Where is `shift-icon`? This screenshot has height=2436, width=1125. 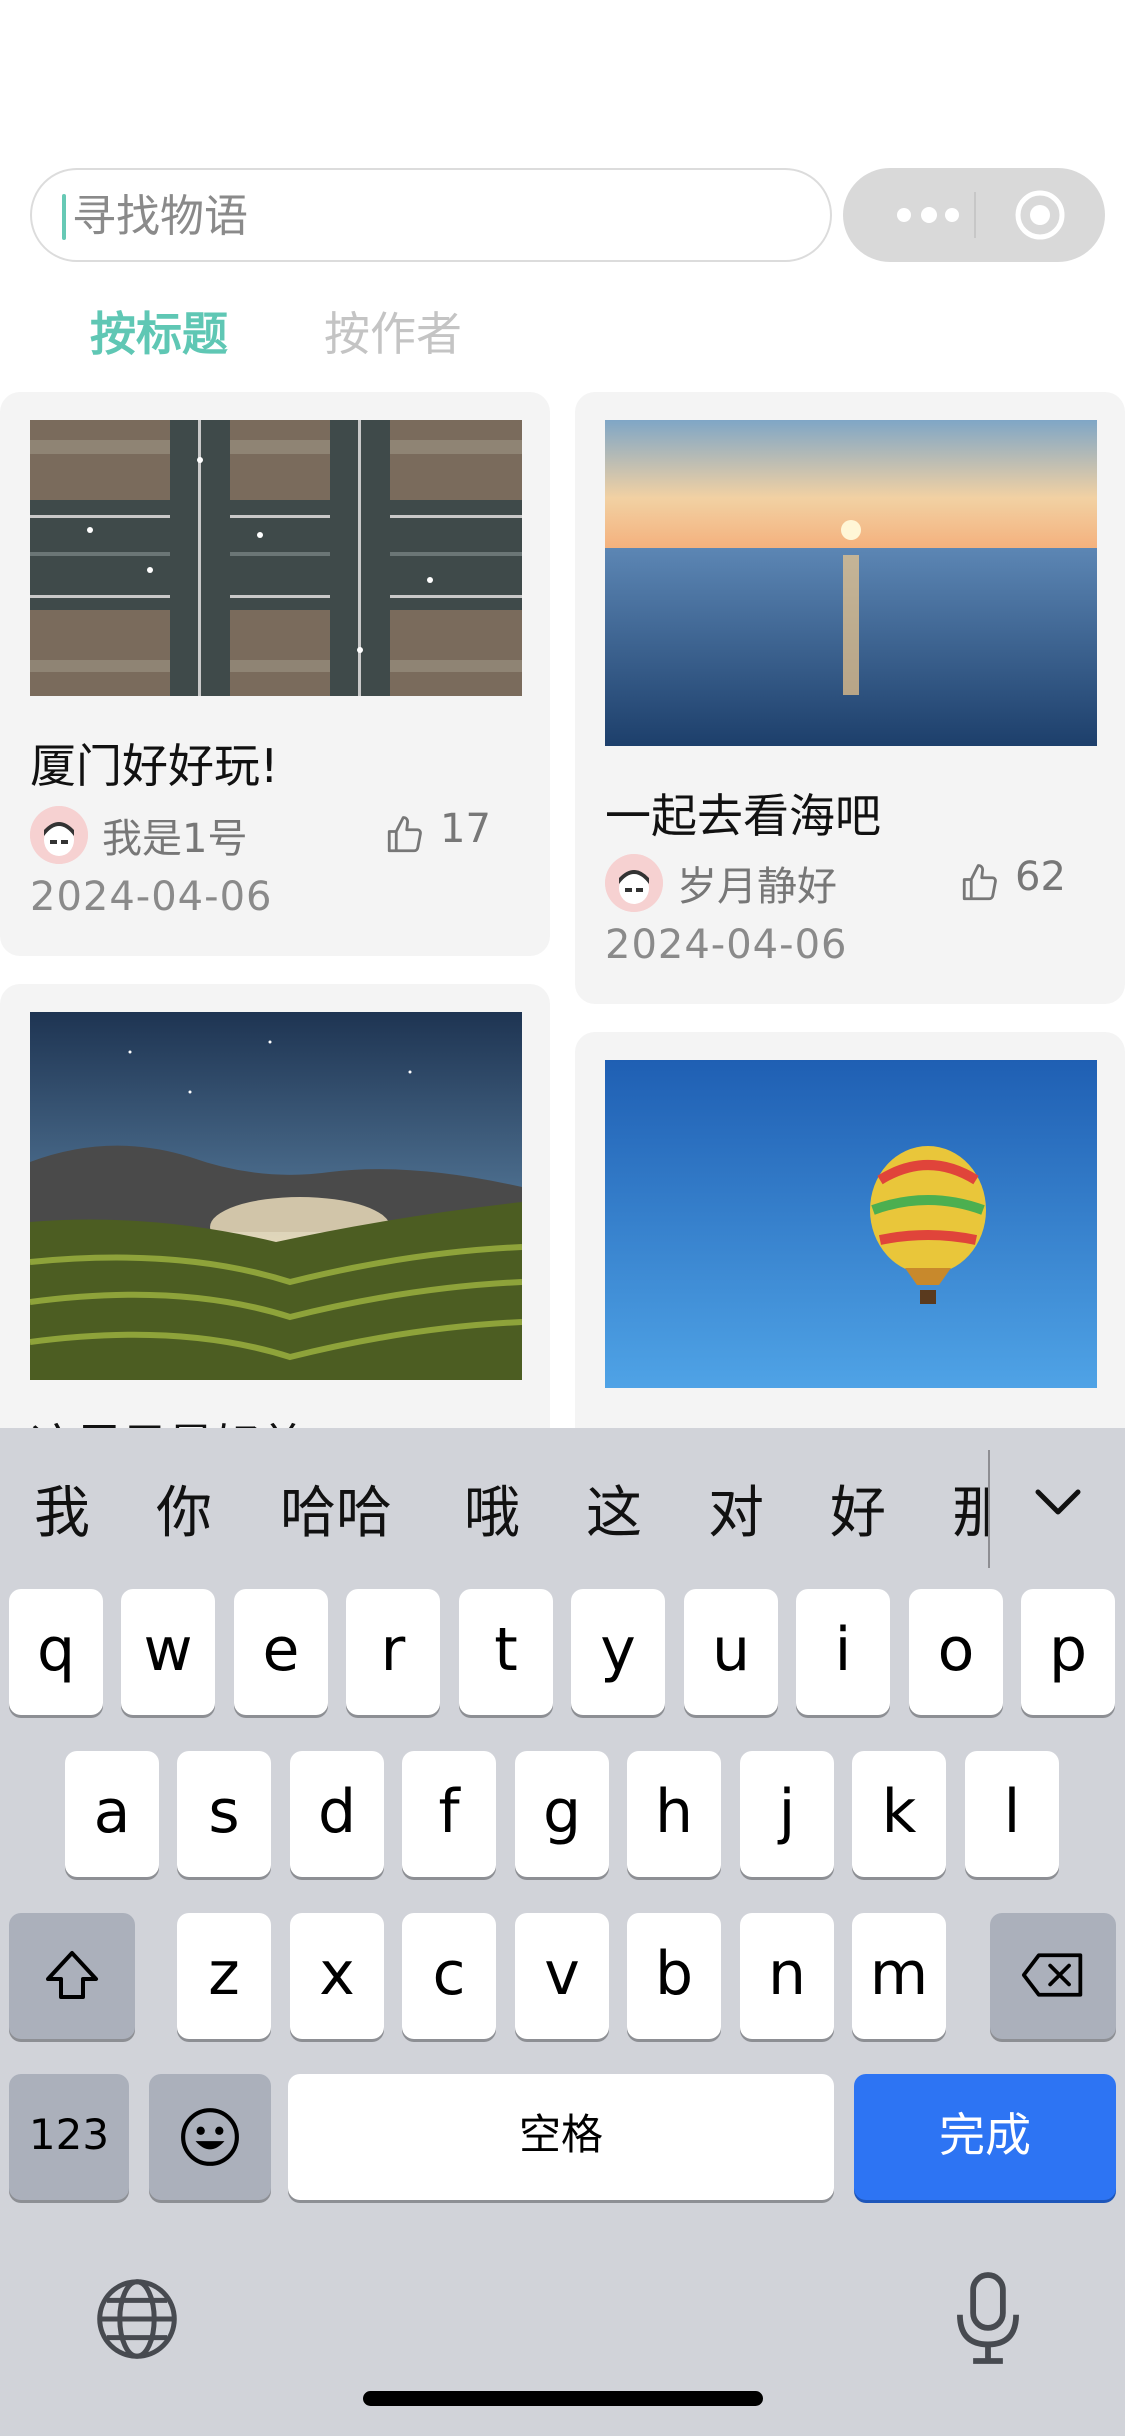
shift-icon is located at coordinates (72, 1975).